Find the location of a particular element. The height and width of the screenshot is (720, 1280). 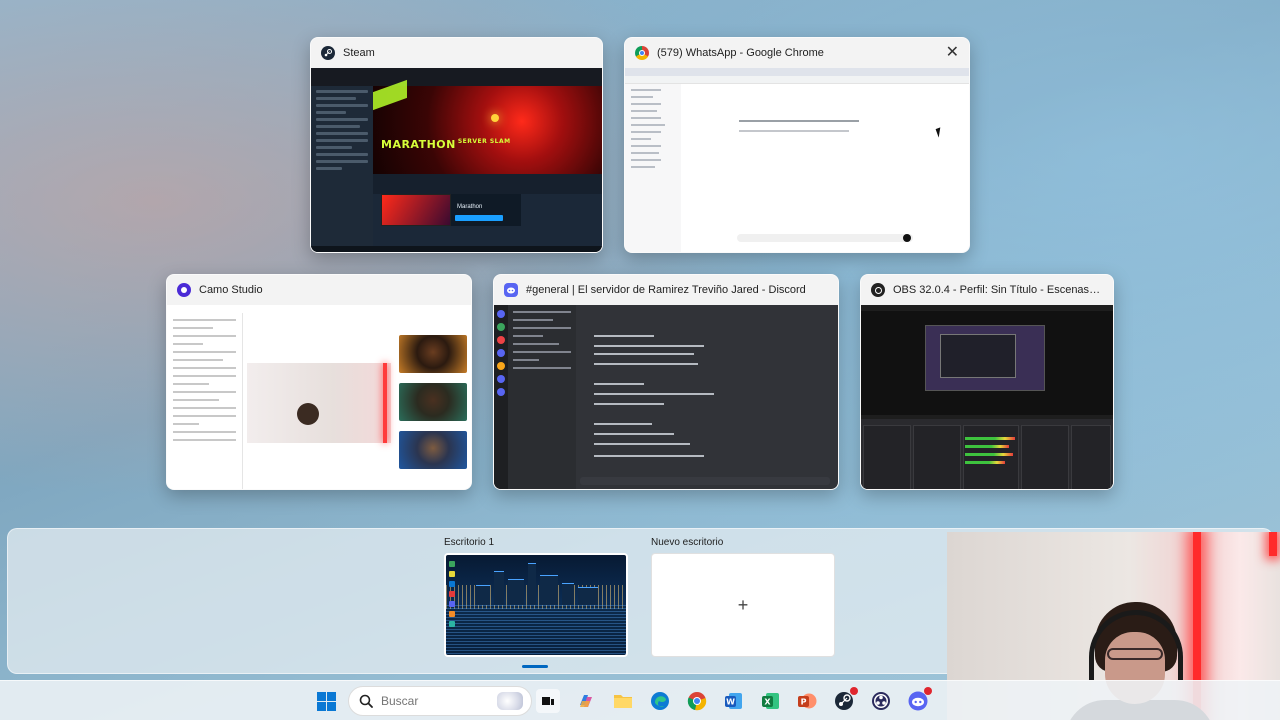

plus-icon: + is located at coordinates (743, 604).